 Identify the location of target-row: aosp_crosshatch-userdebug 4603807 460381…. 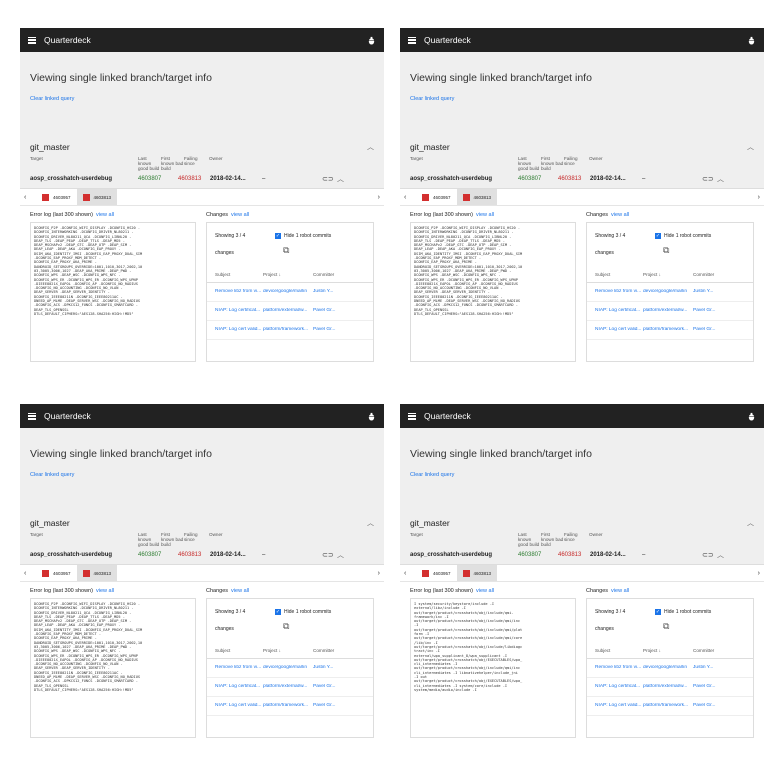
(582, 555).